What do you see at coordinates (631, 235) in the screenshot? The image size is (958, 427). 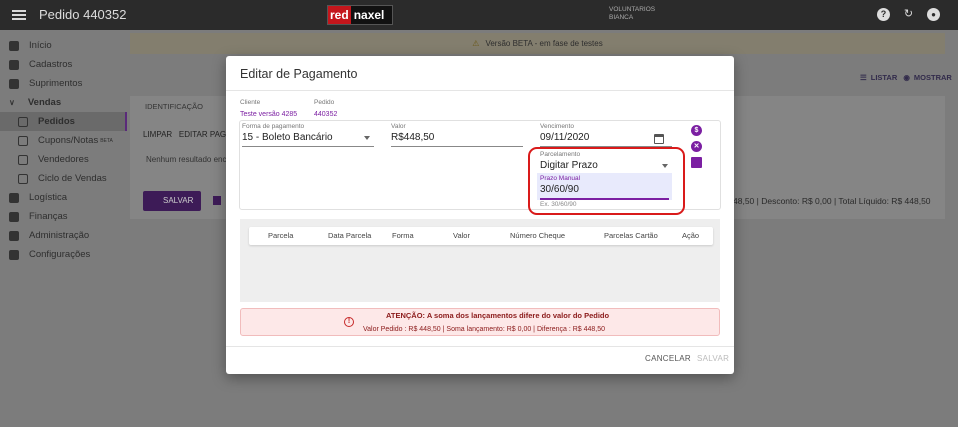 I see `col-parcelas-cartao: Parcelas Cartão` at bounding box center [631, 235].